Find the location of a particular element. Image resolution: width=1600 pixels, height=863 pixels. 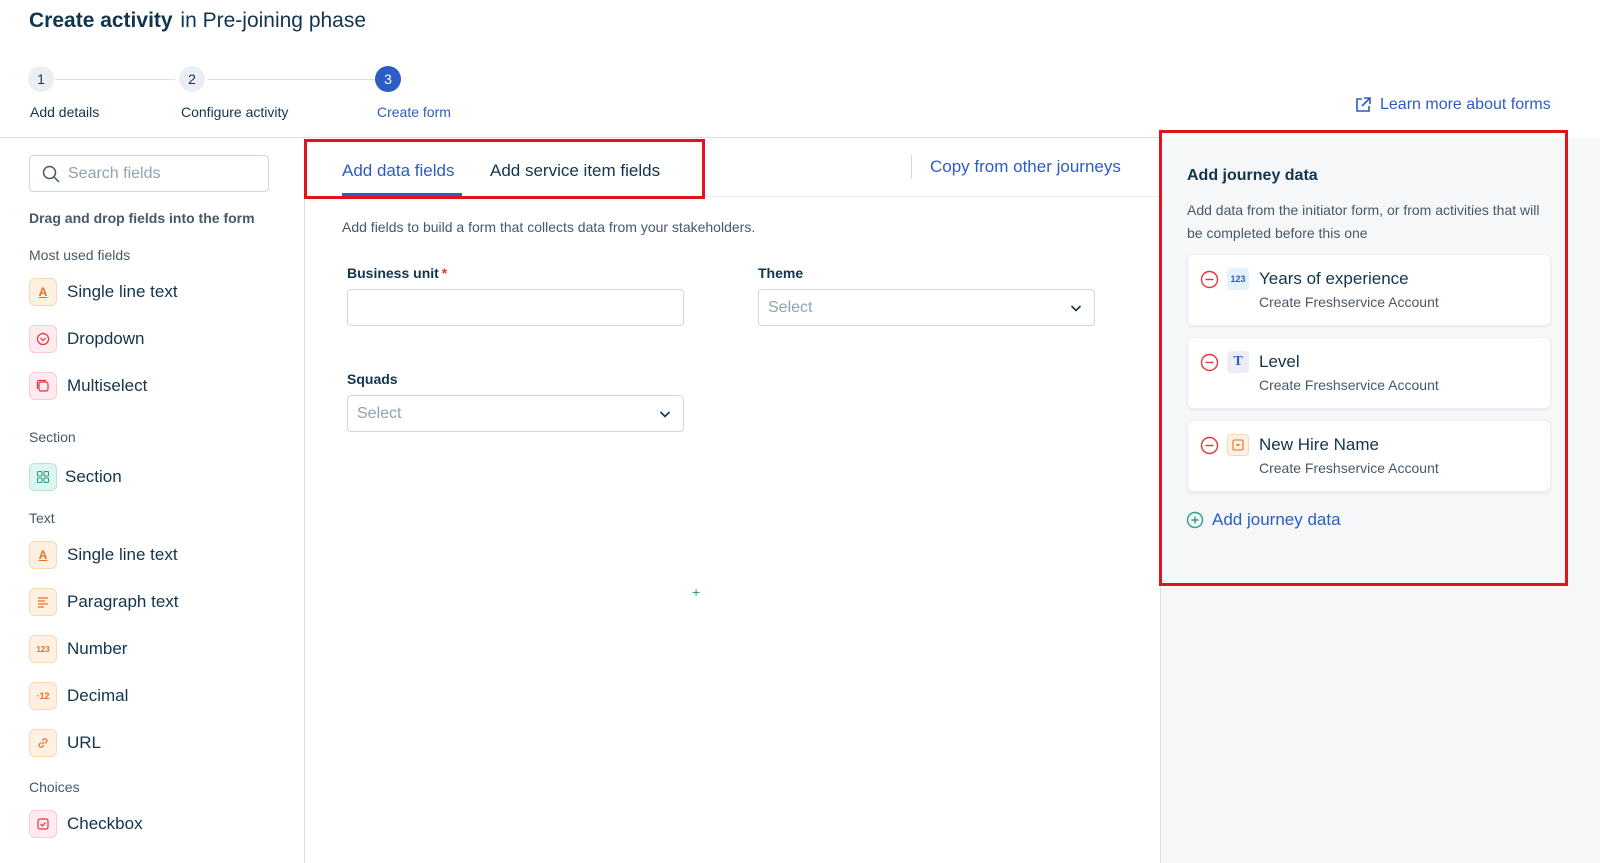

step-1-label: Add details is located at coordinates (64, 112).